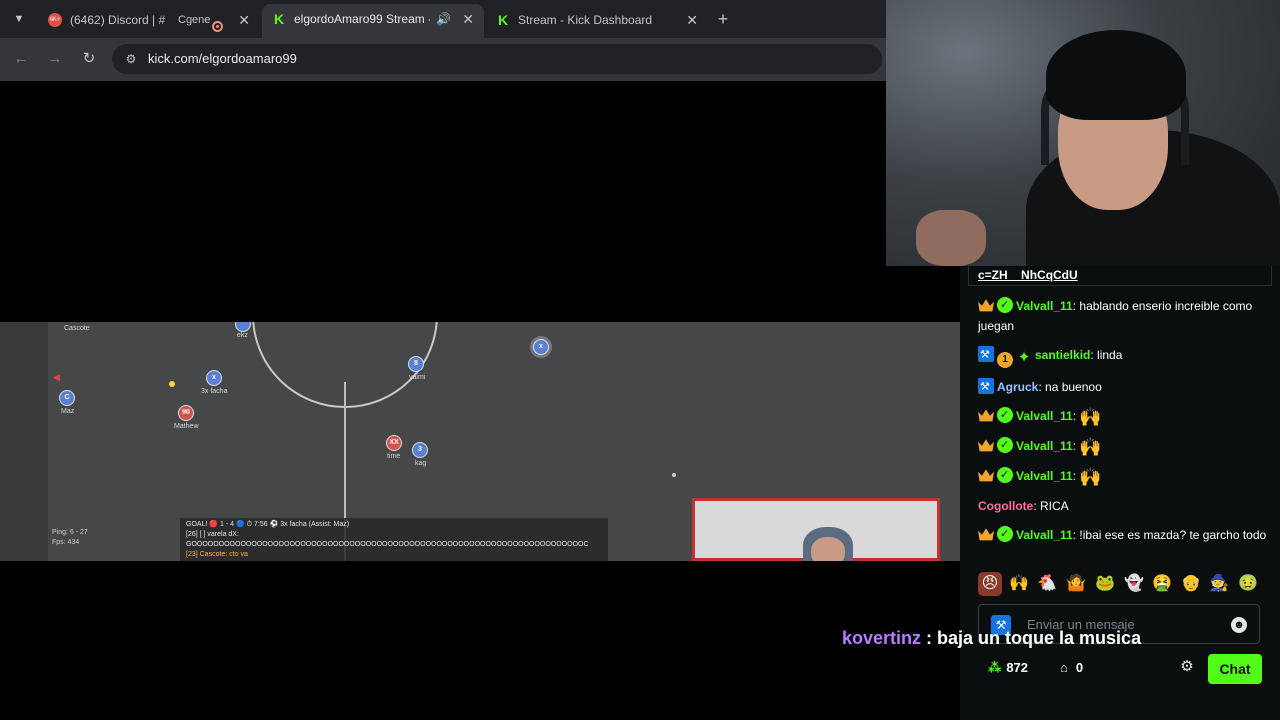 The image size is (1280, 720). I want to click on chat-text: na buenoo, so click(1073, 387).